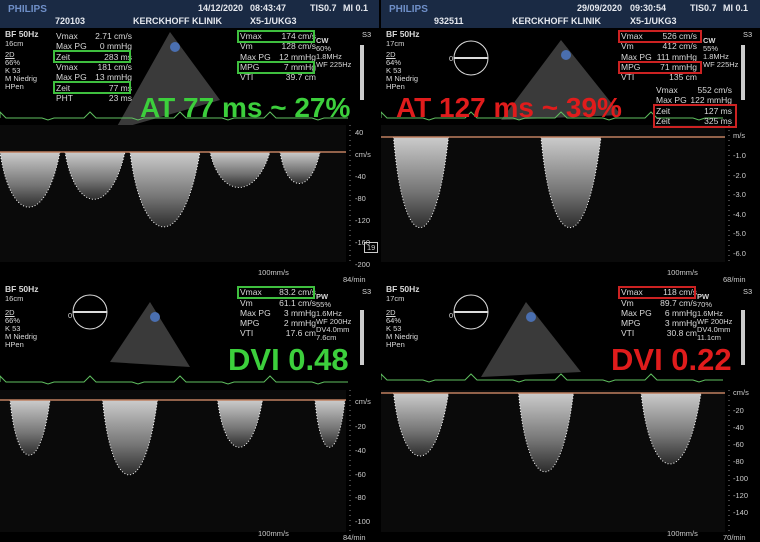 The image size is (760, 542). I want to click on meas-row: Vmax 2.71 cm/s, so click(94, 36).